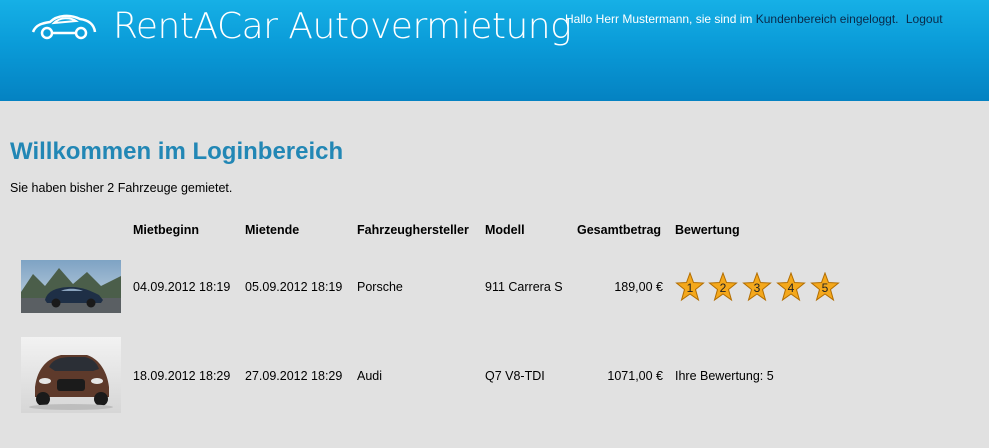  I want to click on customer-area-link: Kundenbereich, so click(796, 19).